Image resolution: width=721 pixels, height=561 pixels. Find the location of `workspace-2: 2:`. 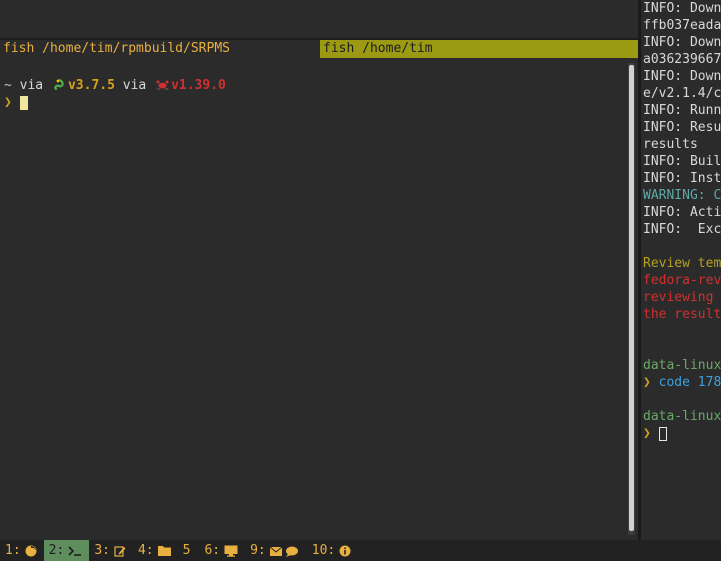

workspace-2: 2: is located at coordinates (66, 550).